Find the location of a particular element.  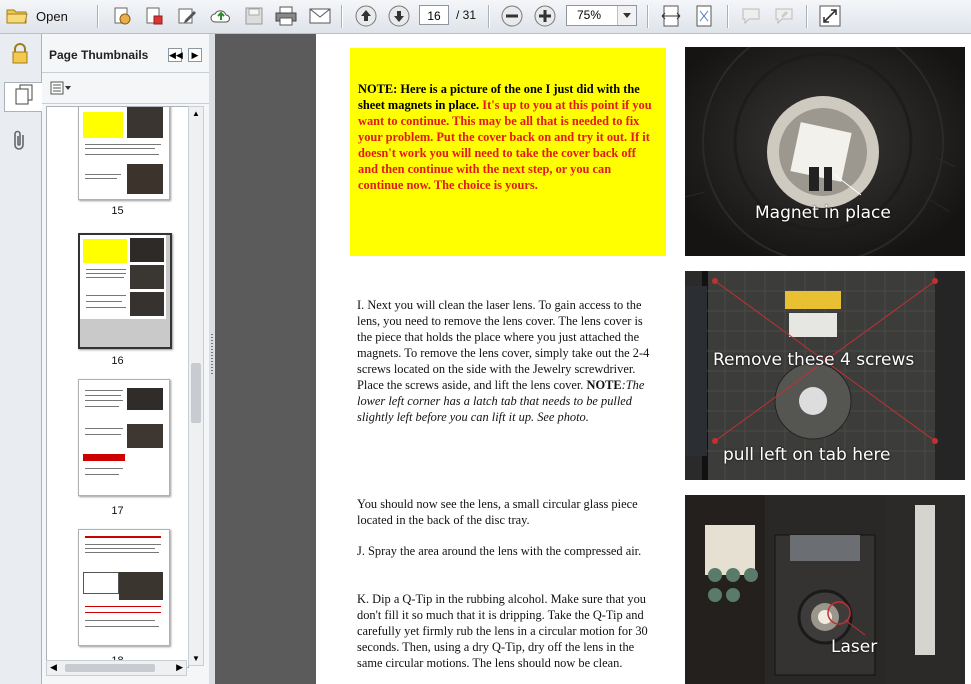

paperclip-icon is located at coordinates (20, 142).